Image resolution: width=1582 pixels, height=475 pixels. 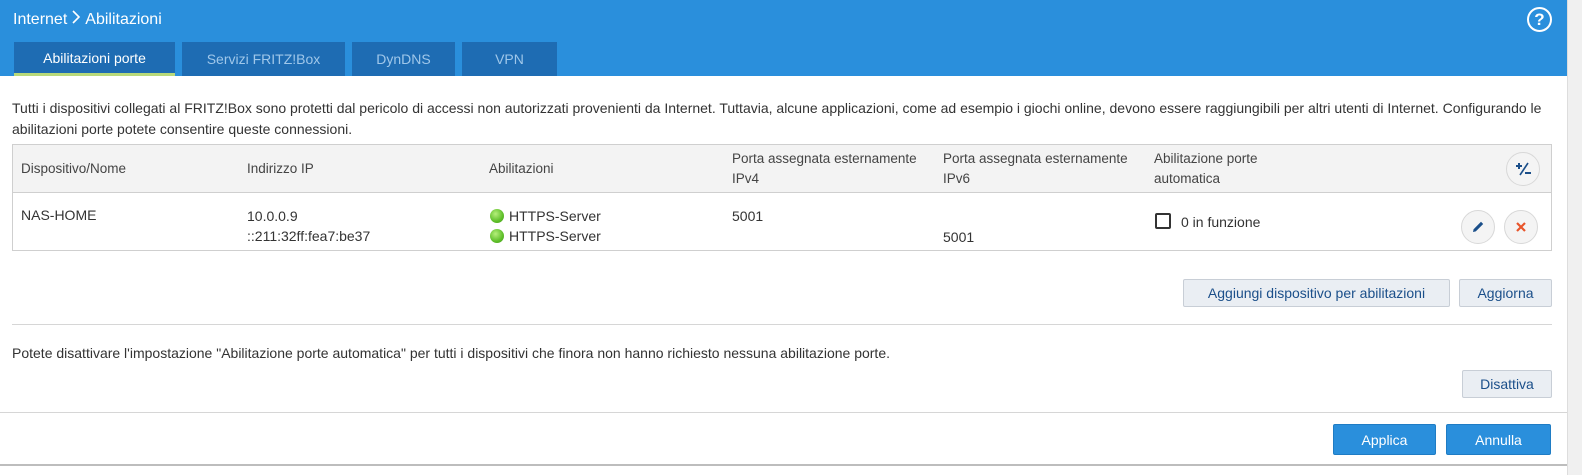 I want to click on apply-button: Applica, so click(x=1384, y=439).